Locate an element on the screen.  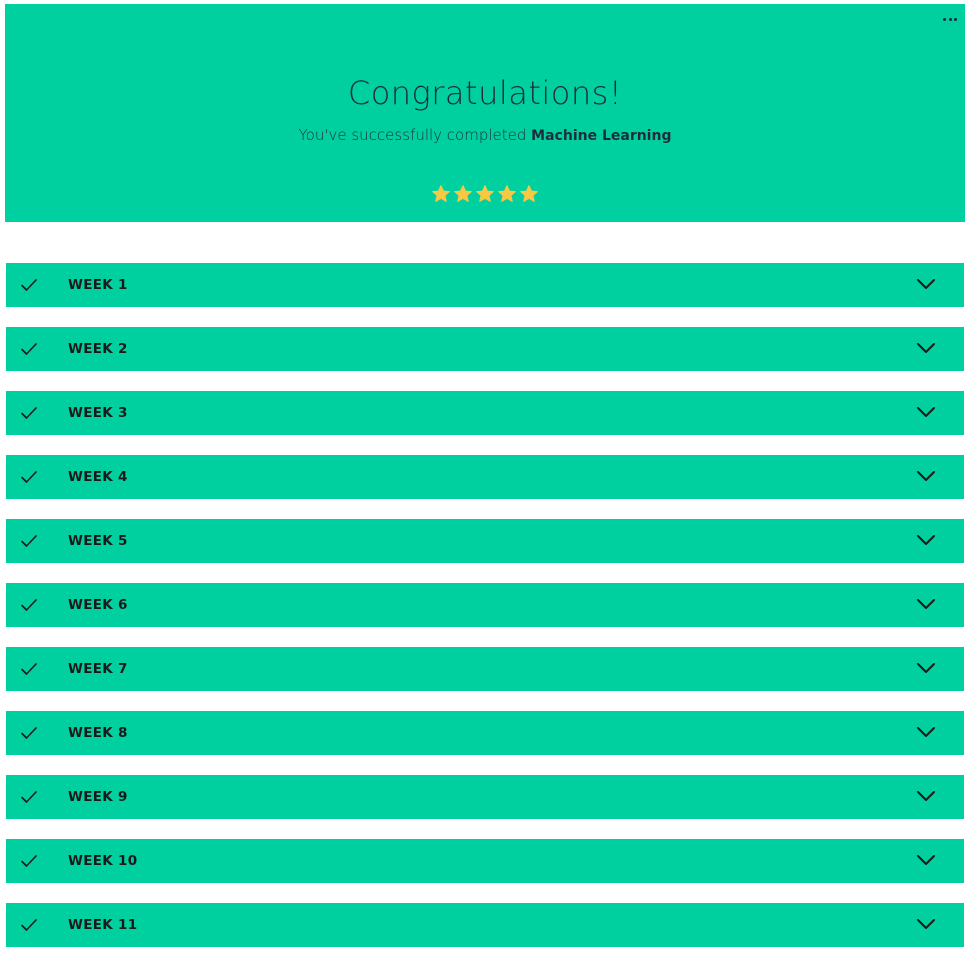
week-row: WEEK 7 is located at coordinates (485, 669).